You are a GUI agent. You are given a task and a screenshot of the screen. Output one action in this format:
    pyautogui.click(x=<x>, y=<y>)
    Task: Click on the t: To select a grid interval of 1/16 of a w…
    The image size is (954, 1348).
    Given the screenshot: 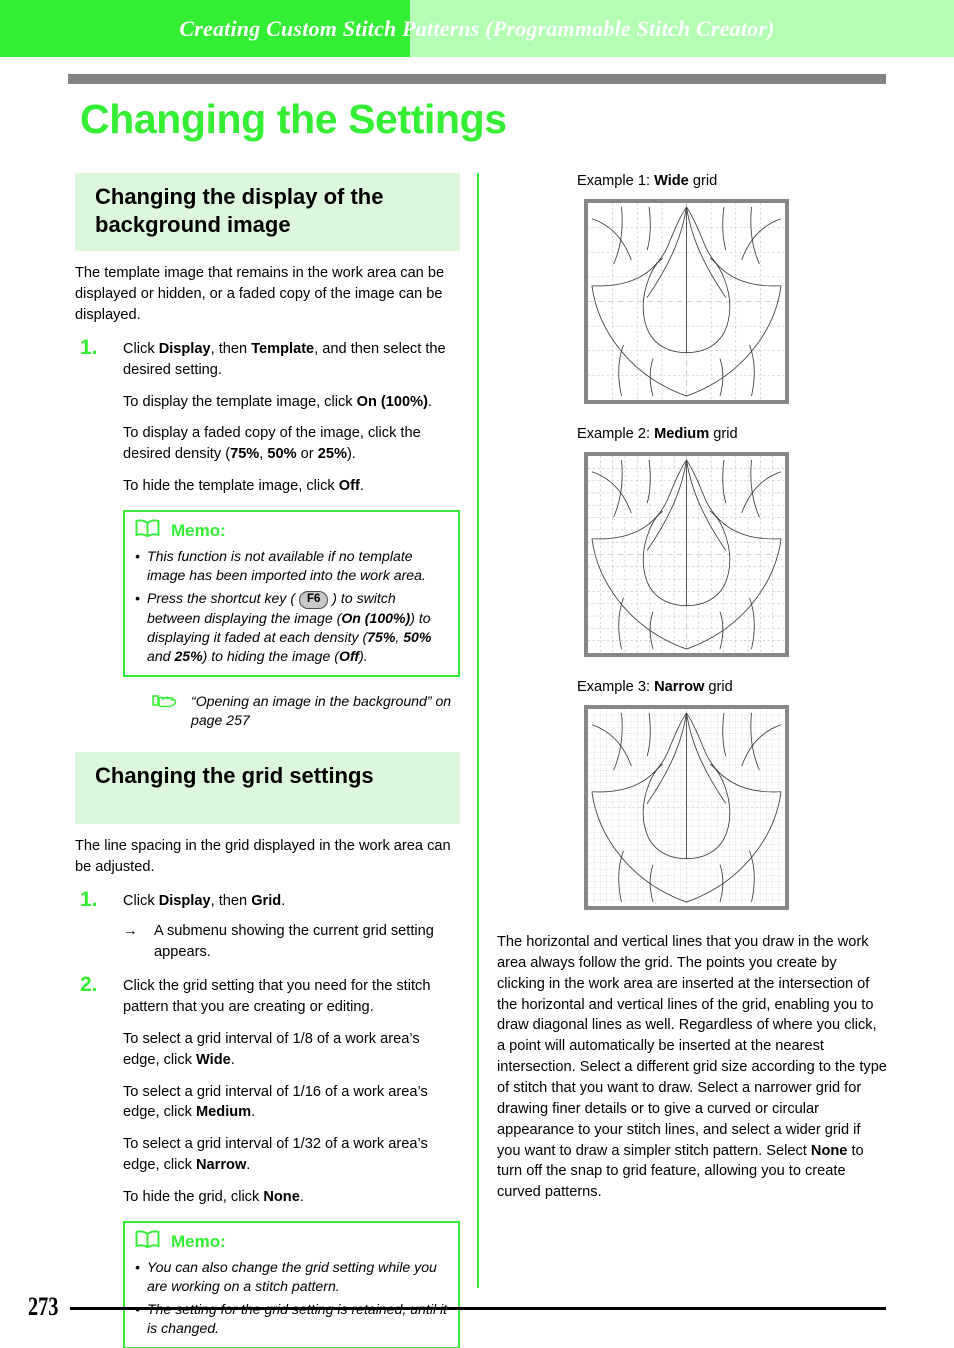 What is the action you would take?
    pyautogui.click(x=275, y=1102)
    